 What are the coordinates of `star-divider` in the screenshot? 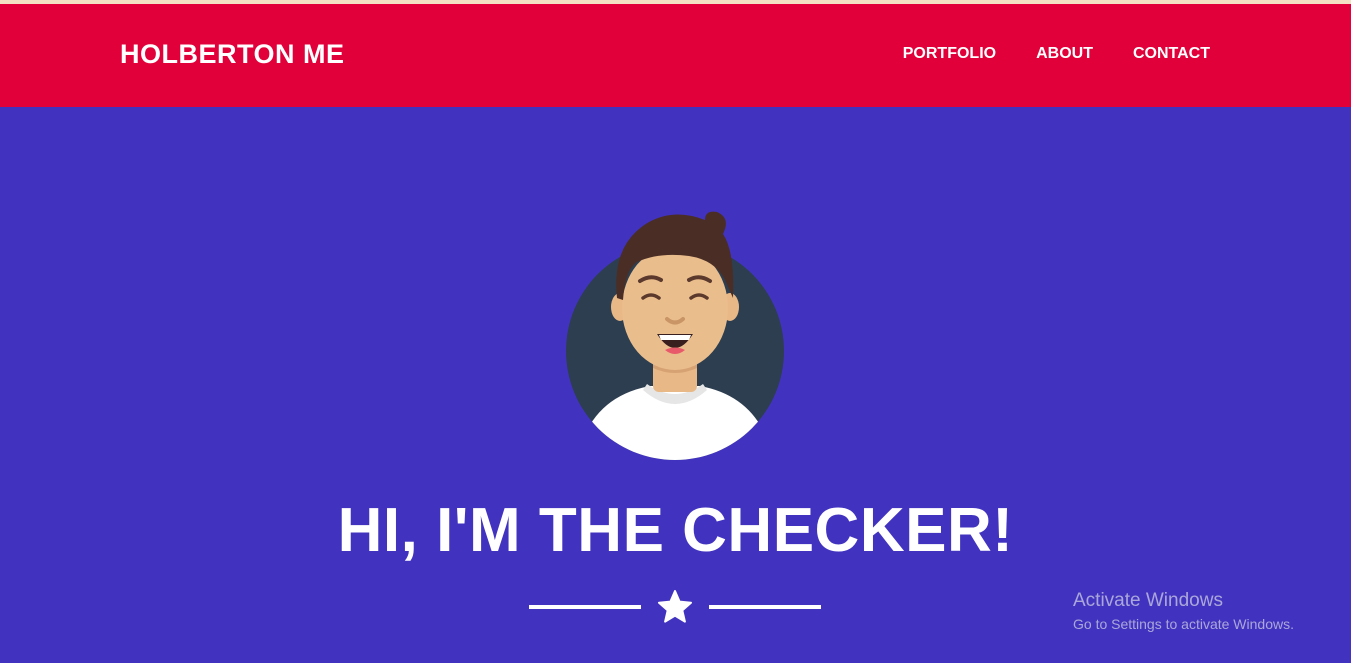 It's located at (675, 607).